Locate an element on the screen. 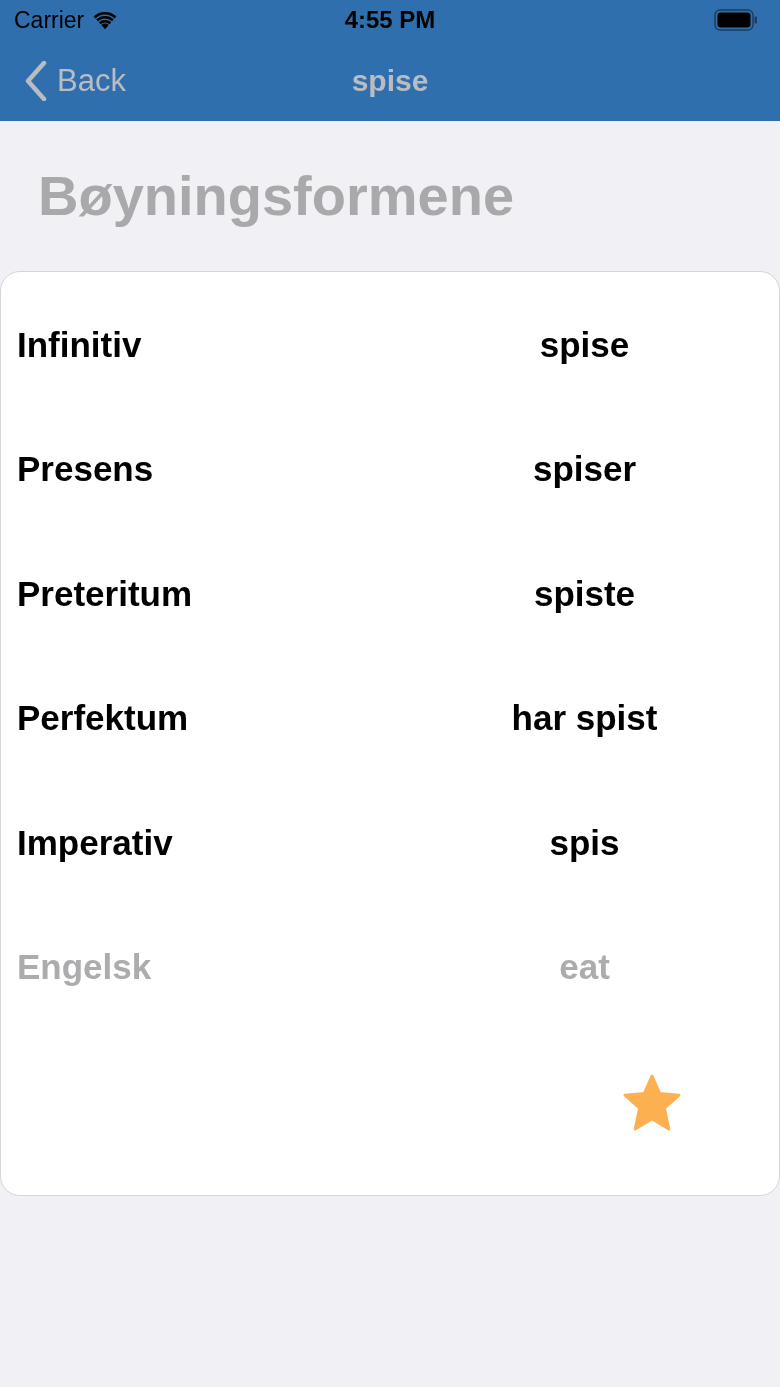 The height and width of the screenshot is (1387, 780). form-value: spiser is located at coordinates (584, 469).